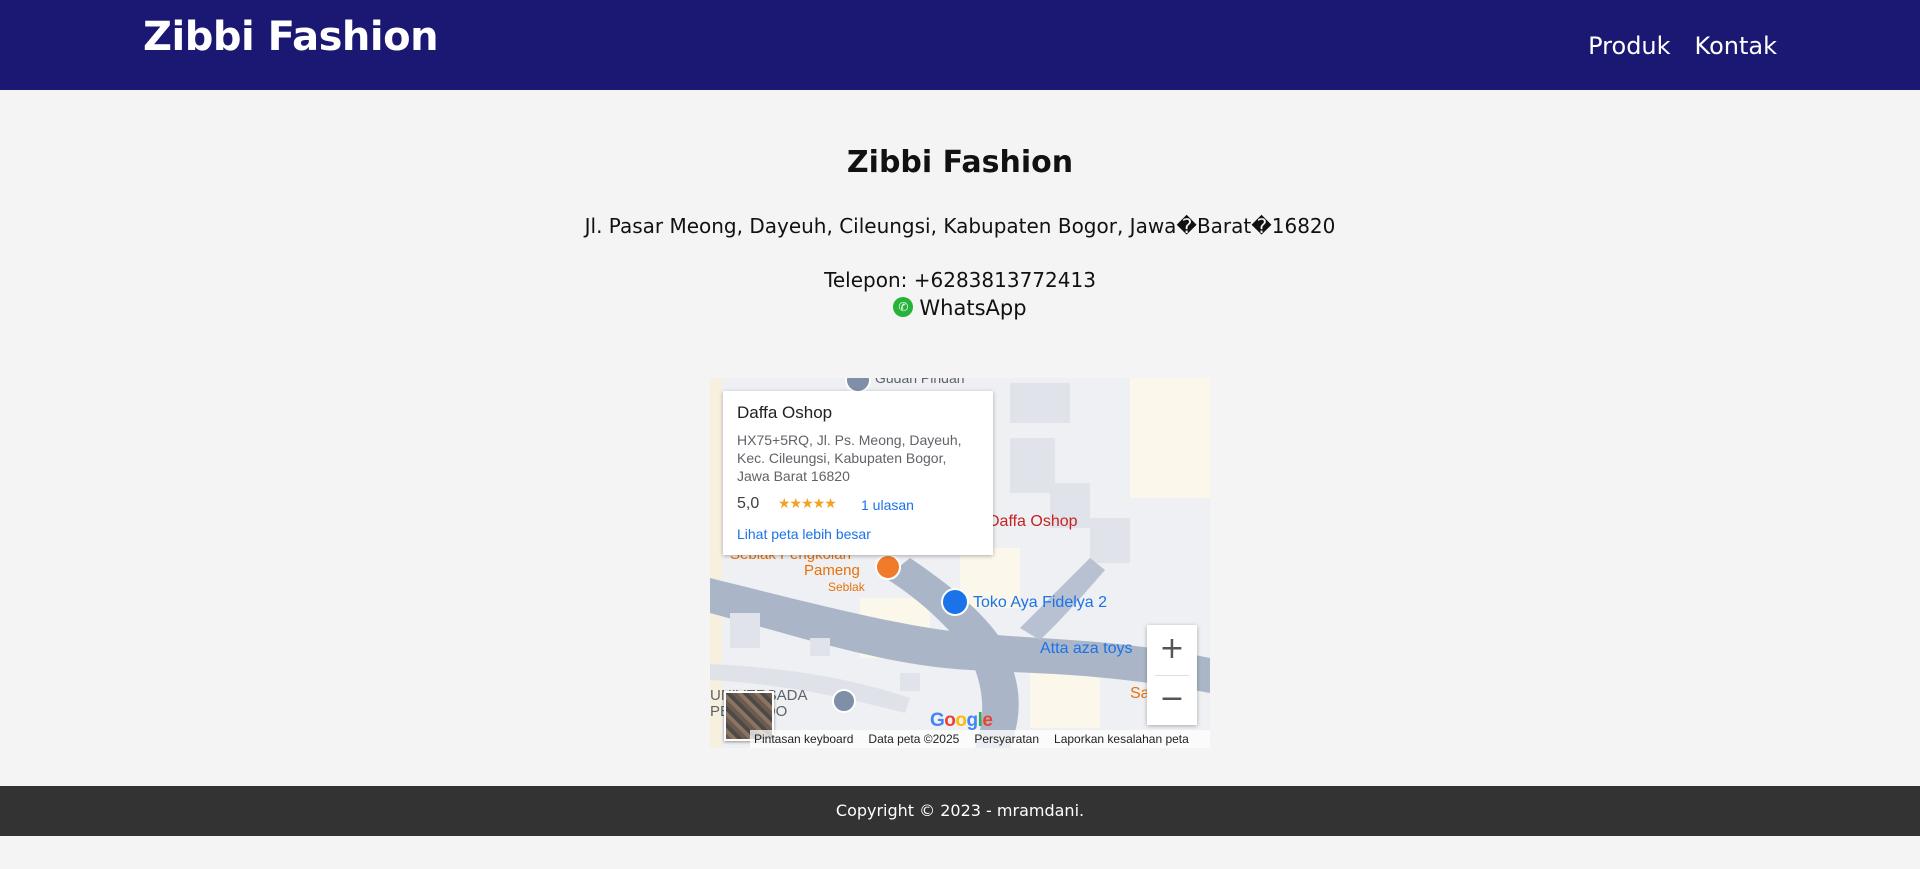  What do you see at coordinates (807, 503) in the screenshot?
I see `star-icon: ★★★★★` at bounding box center [807, 503].